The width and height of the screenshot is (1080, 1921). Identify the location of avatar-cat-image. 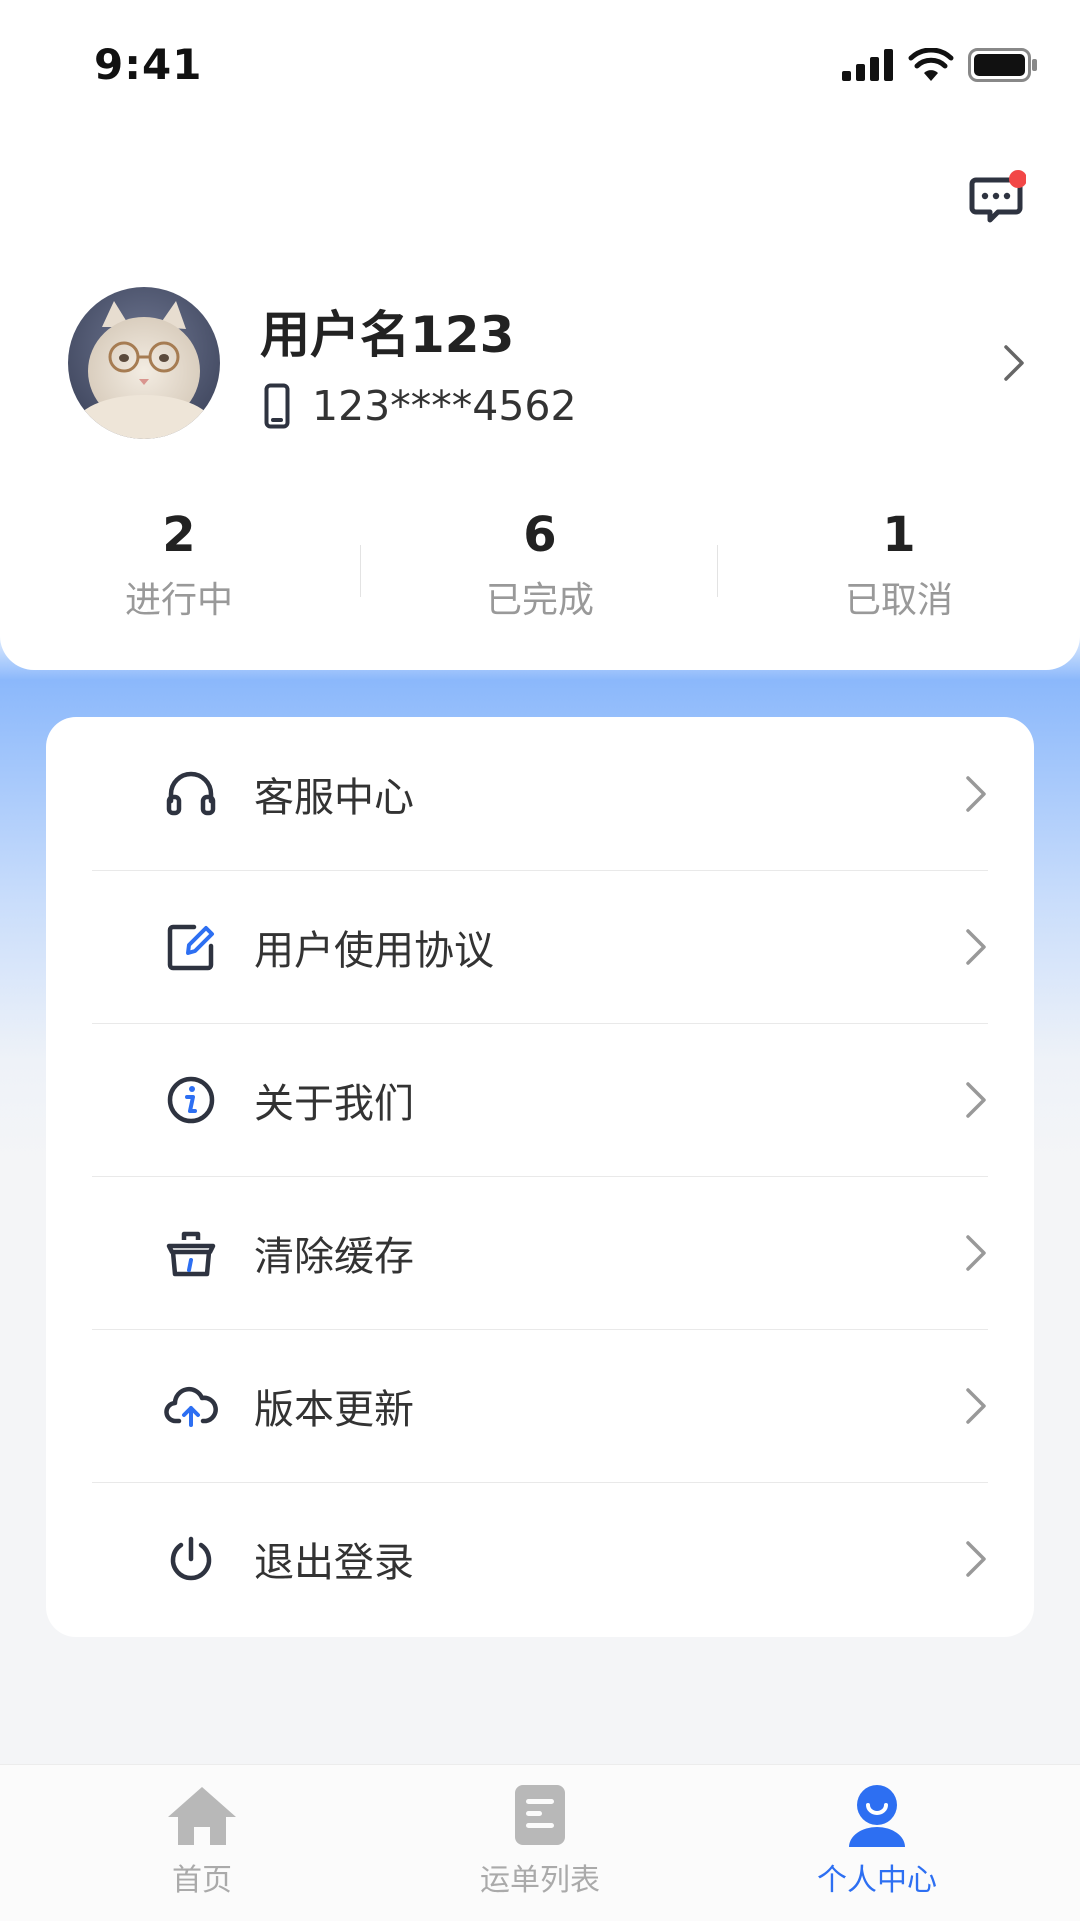
(144, 363).